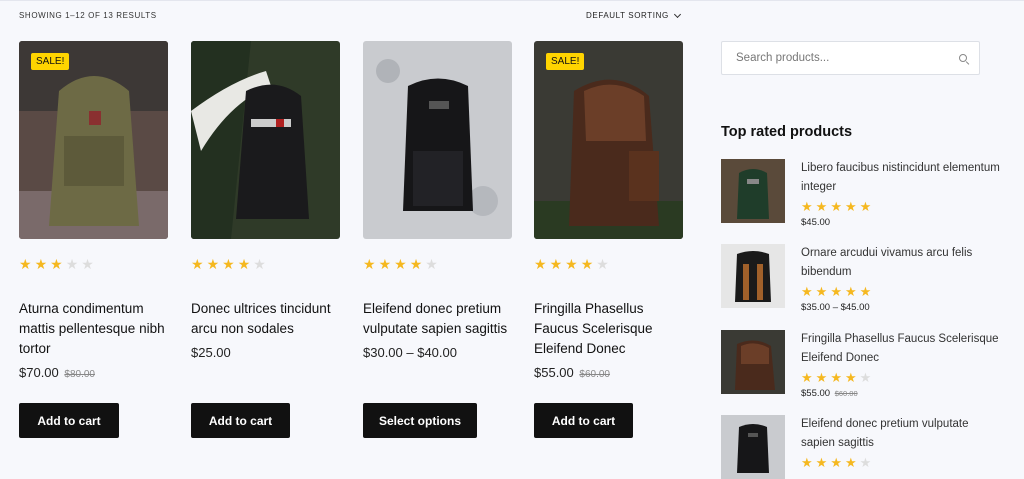 The width and height of the screenshot is (1024, 479). Describe the element at coordinates (410, 352) in the screenshot. I see `current-price: $30.00 – $40.00` at that location.